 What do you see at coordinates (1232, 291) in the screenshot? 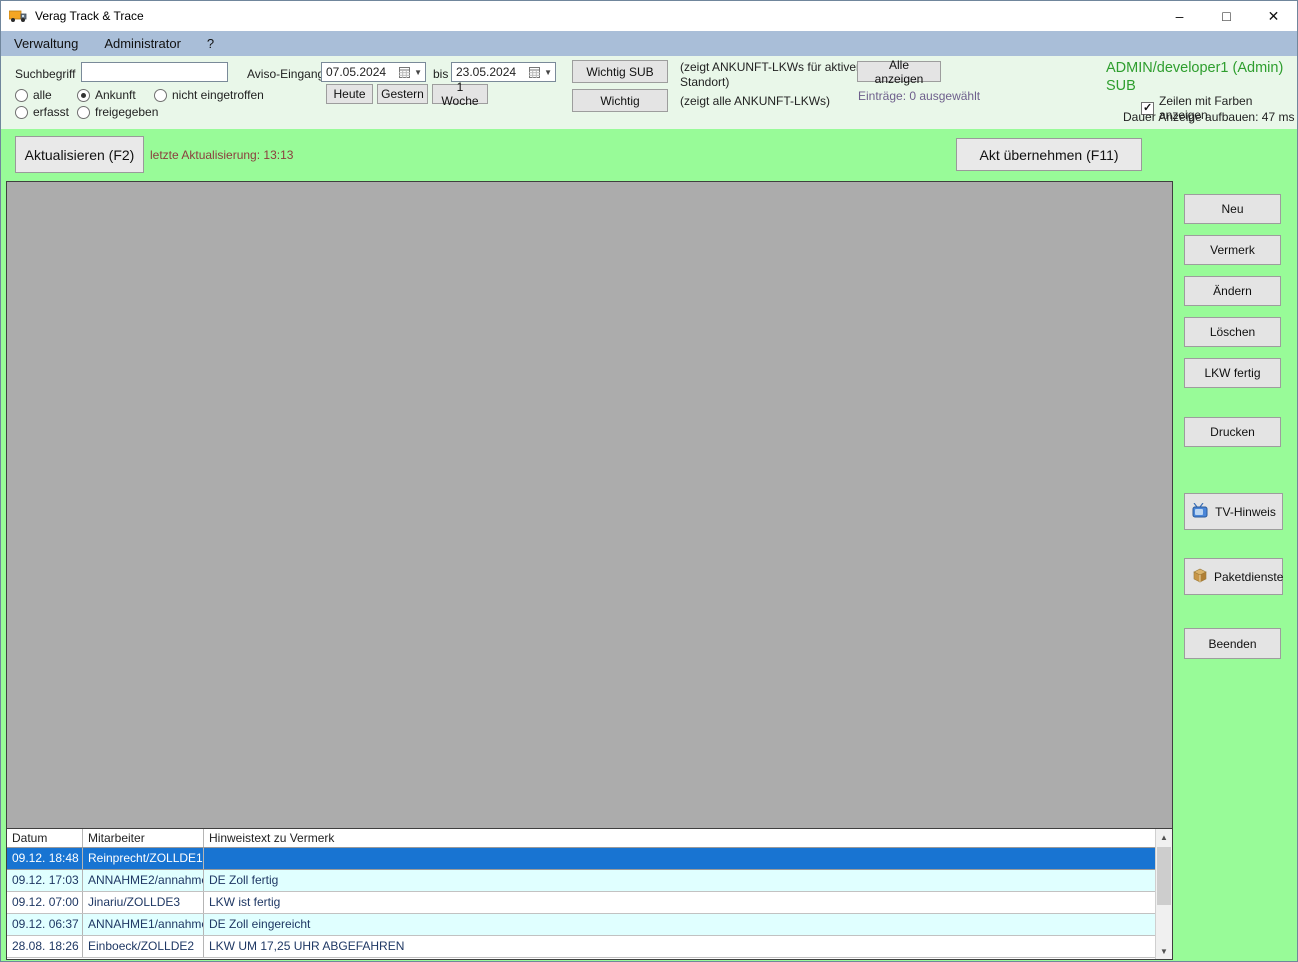
I see `aendern-button: Ändern` at bounding box center [1232, 291].